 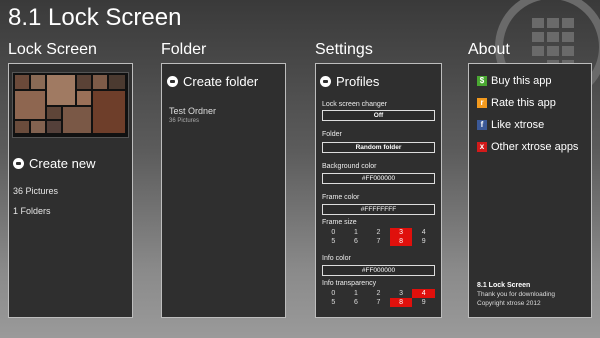 What do you see at coordinates (341, 197) in the screenshot?
I see `frame-color-label: Frame color` at bounding box center [341, 197].